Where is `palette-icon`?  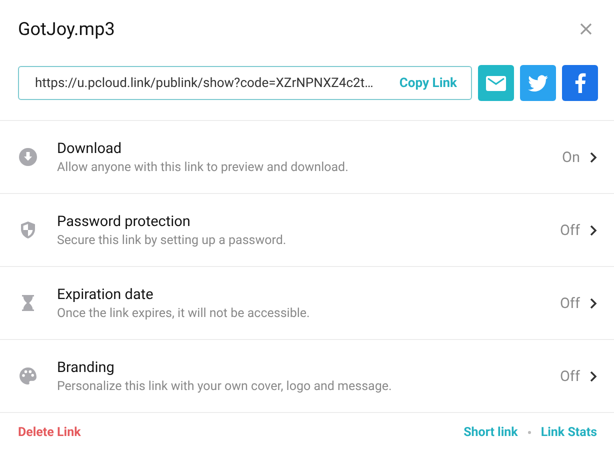
palette-icon is located at coordinates (28, 376).